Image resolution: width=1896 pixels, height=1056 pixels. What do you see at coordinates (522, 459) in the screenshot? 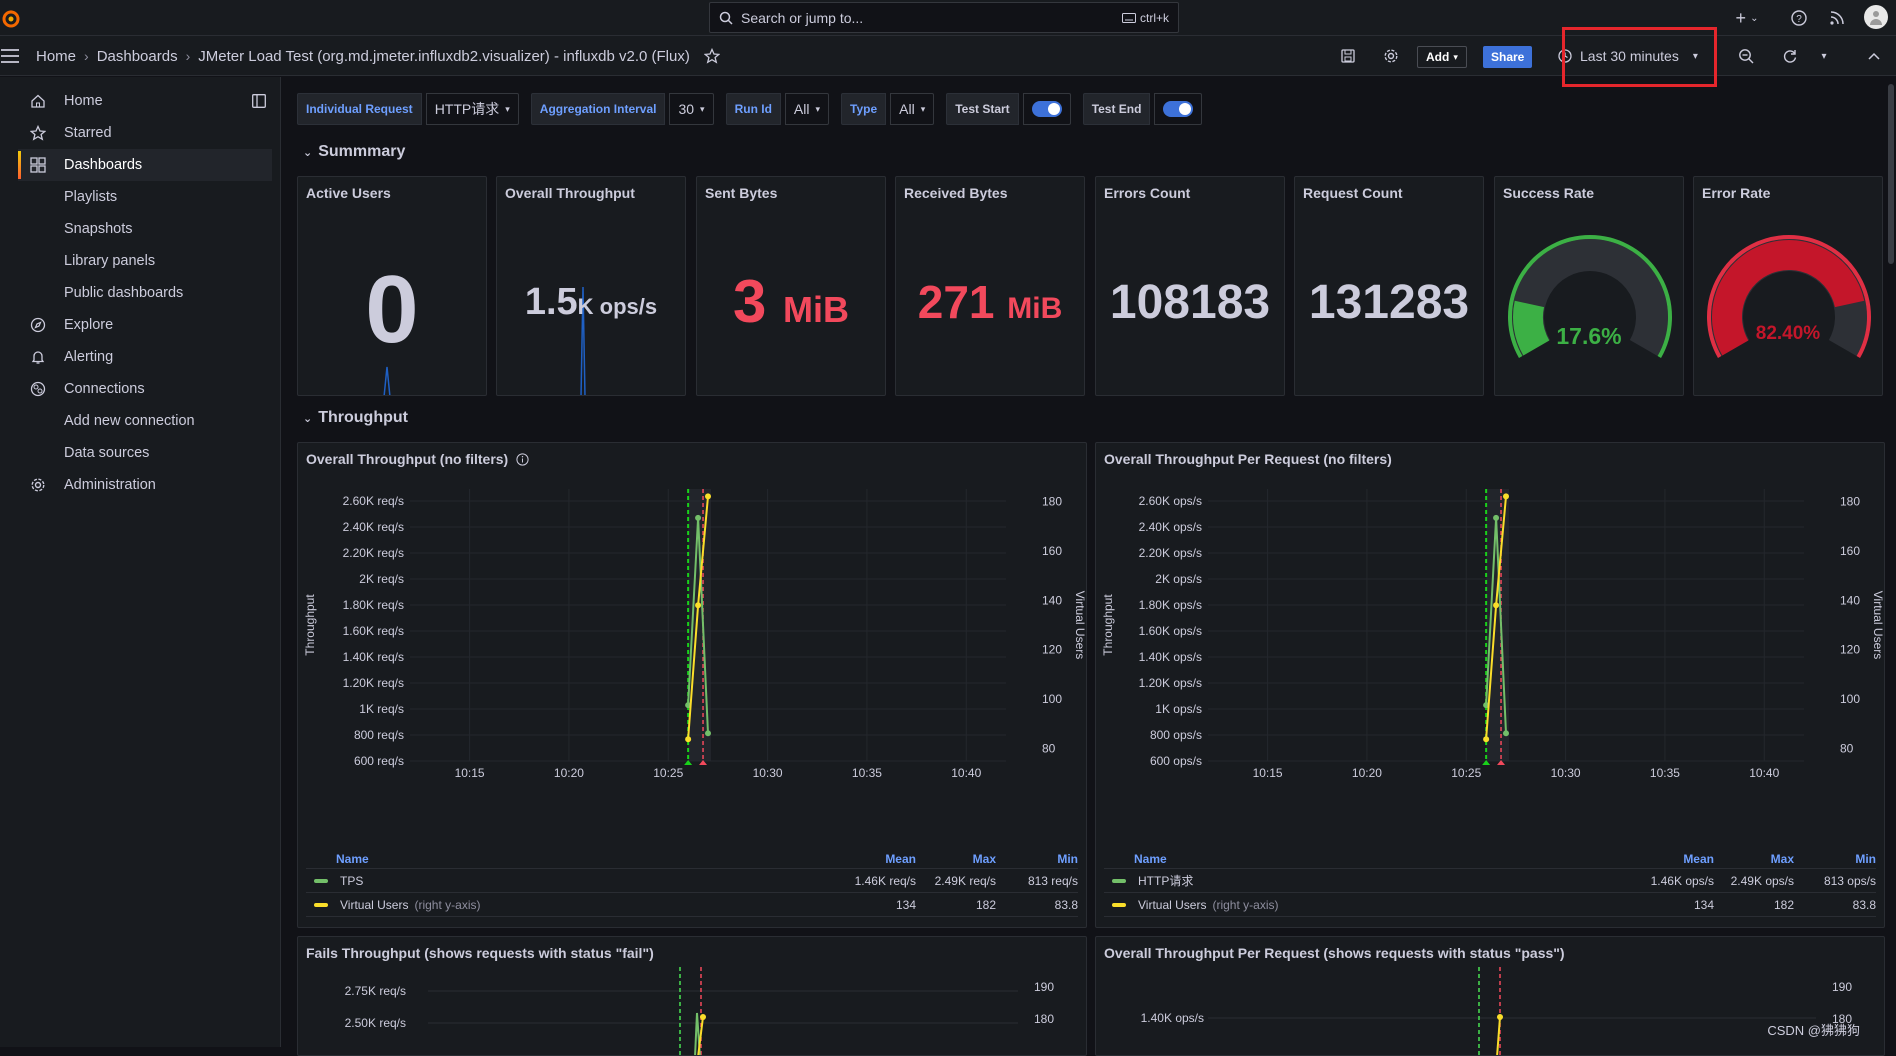
I see `info-icon` at bounding box center [522, 459].